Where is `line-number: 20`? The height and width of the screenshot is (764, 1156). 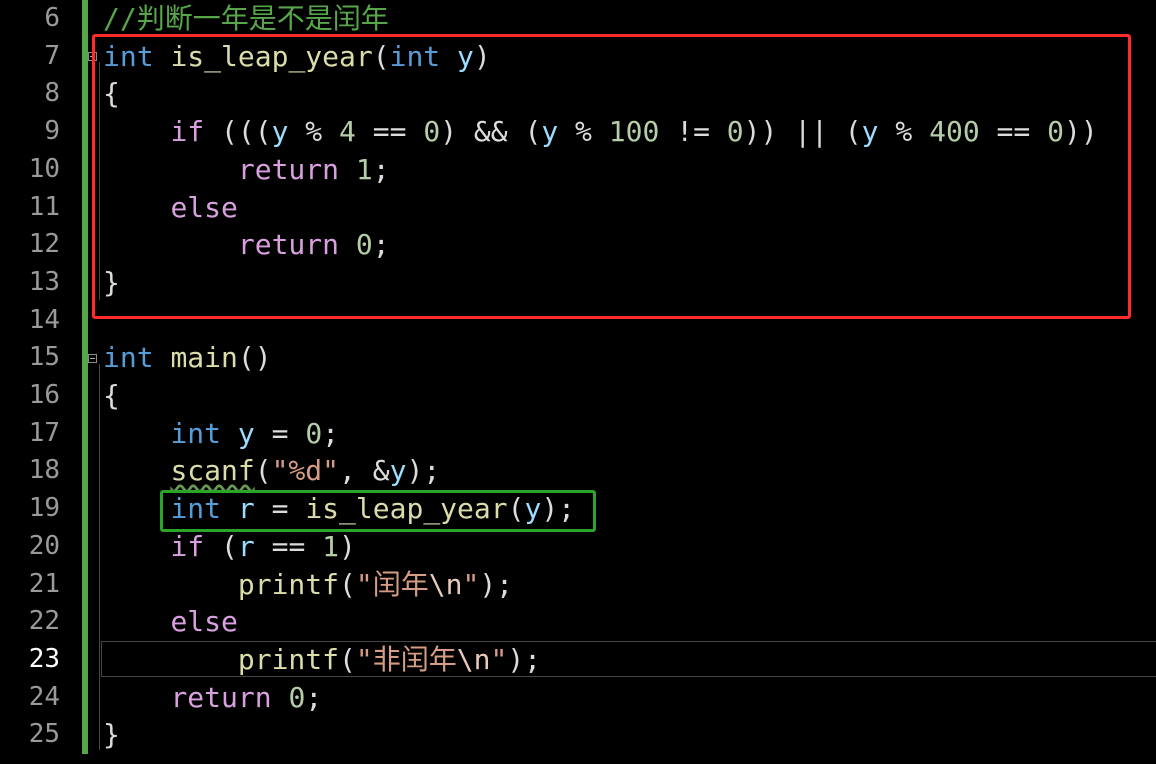 line-number: 20 is located at coordinates (44, 545).